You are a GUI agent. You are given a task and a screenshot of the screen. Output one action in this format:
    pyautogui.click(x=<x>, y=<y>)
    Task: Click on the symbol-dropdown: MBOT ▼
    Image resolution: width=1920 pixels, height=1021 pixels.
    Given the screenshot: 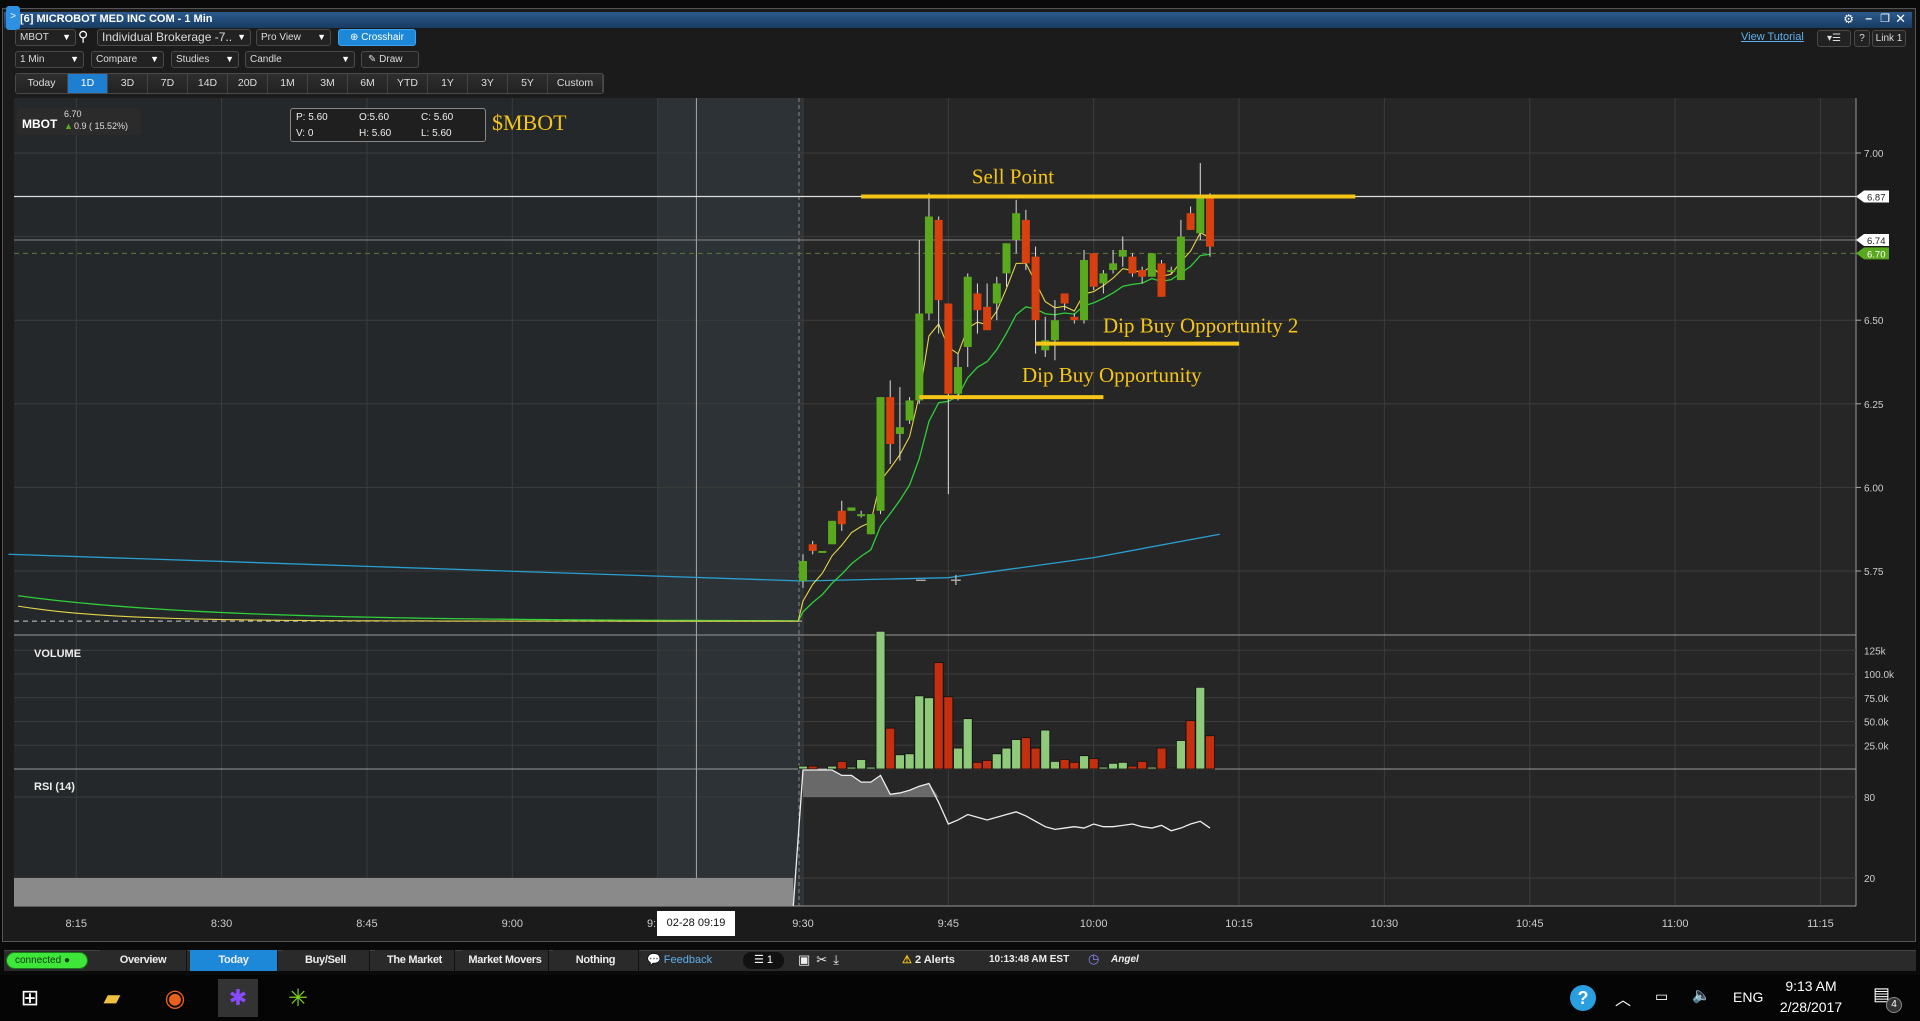 What is the action you would take?
    pyautogui.click(x=45, y=37)
    